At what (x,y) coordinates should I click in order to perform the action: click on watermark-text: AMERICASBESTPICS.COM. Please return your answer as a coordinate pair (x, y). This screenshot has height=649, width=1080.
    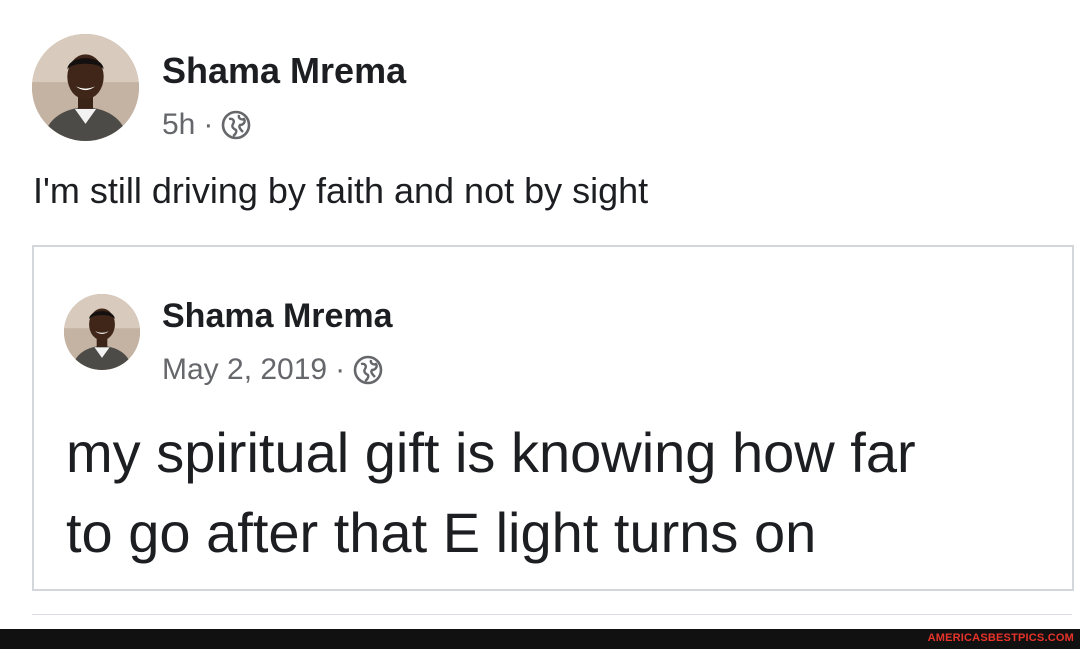
    Looking at the image, I should click on (1000, 638).